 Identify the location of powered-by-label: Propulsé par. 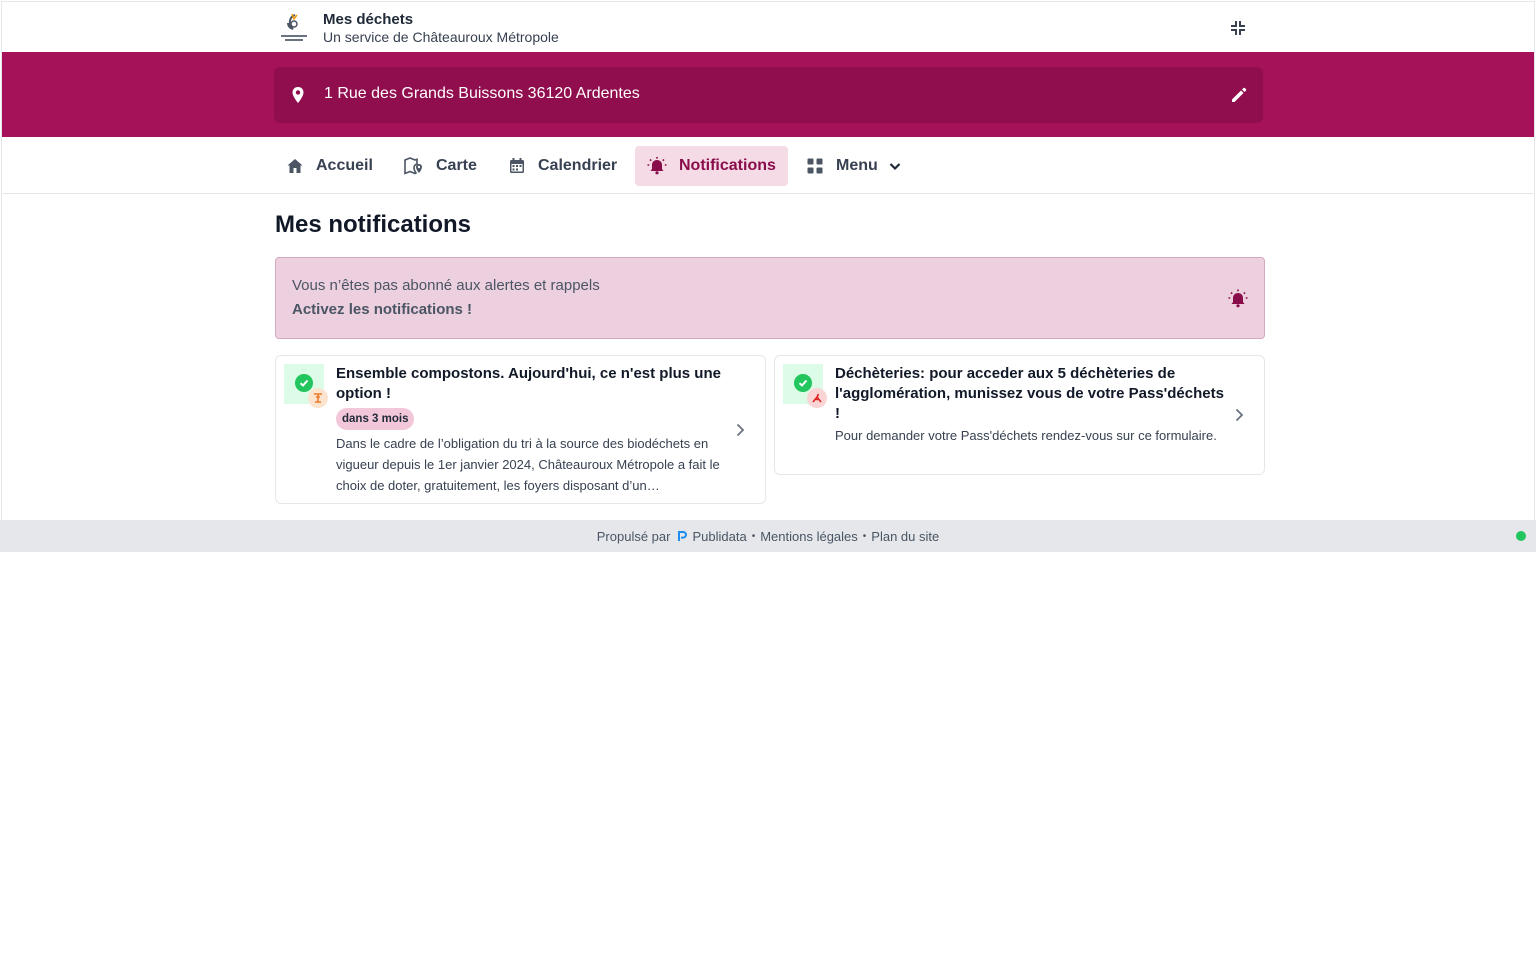
(633, 536).